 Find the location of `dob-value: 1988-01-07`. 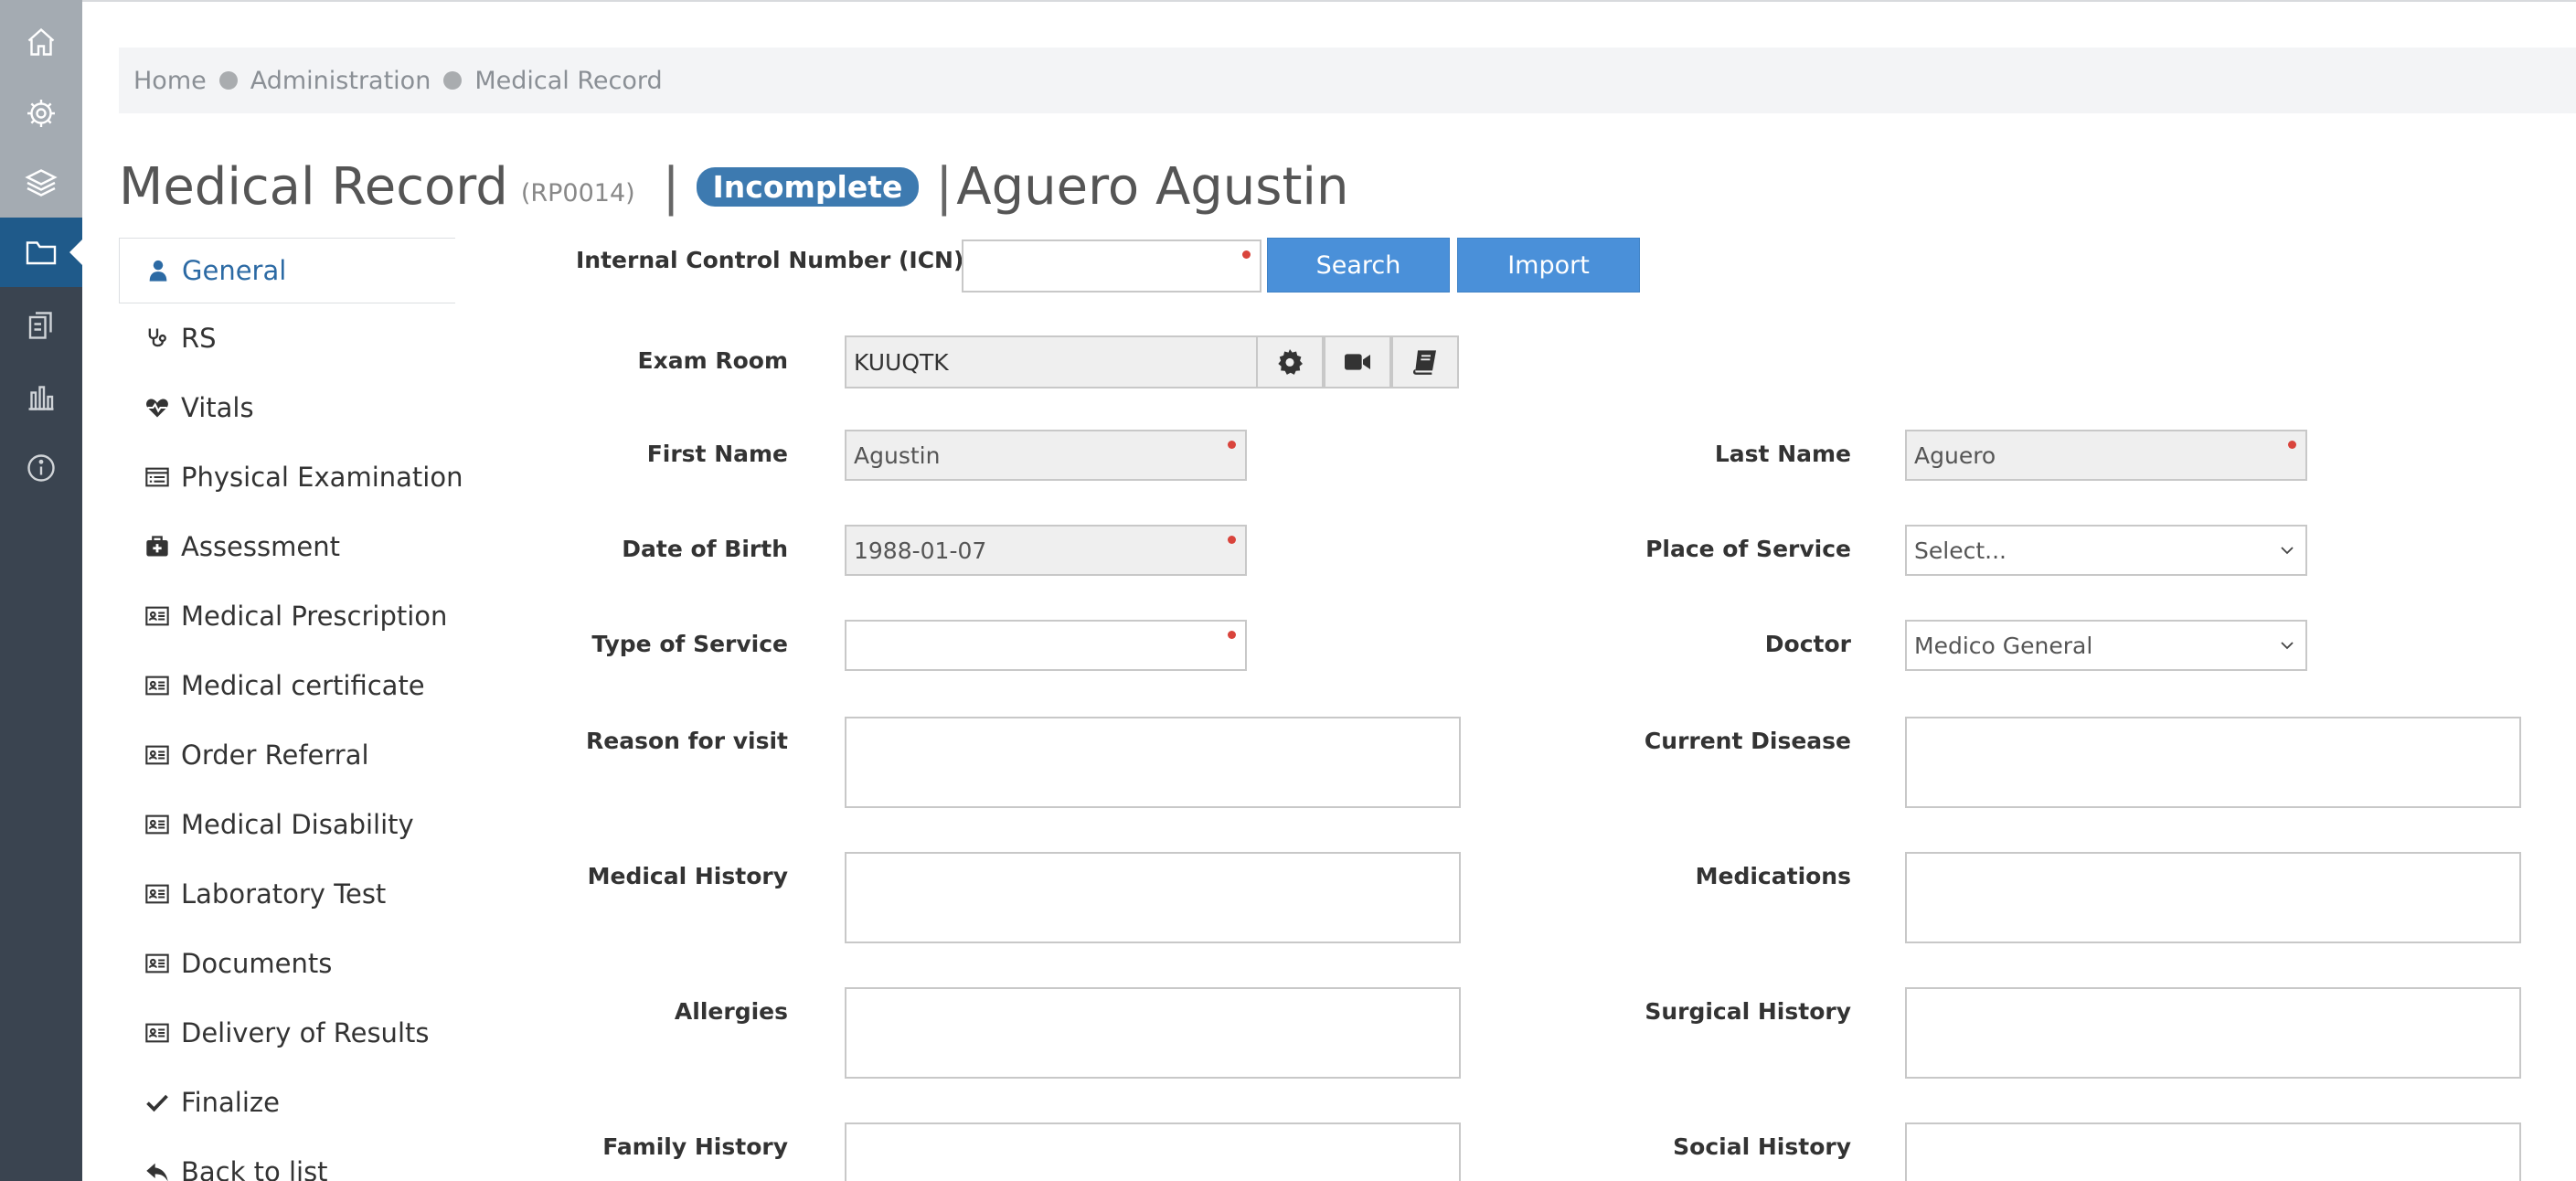

dob-value: 1988-01-07 is located at coordinates (920, 551).